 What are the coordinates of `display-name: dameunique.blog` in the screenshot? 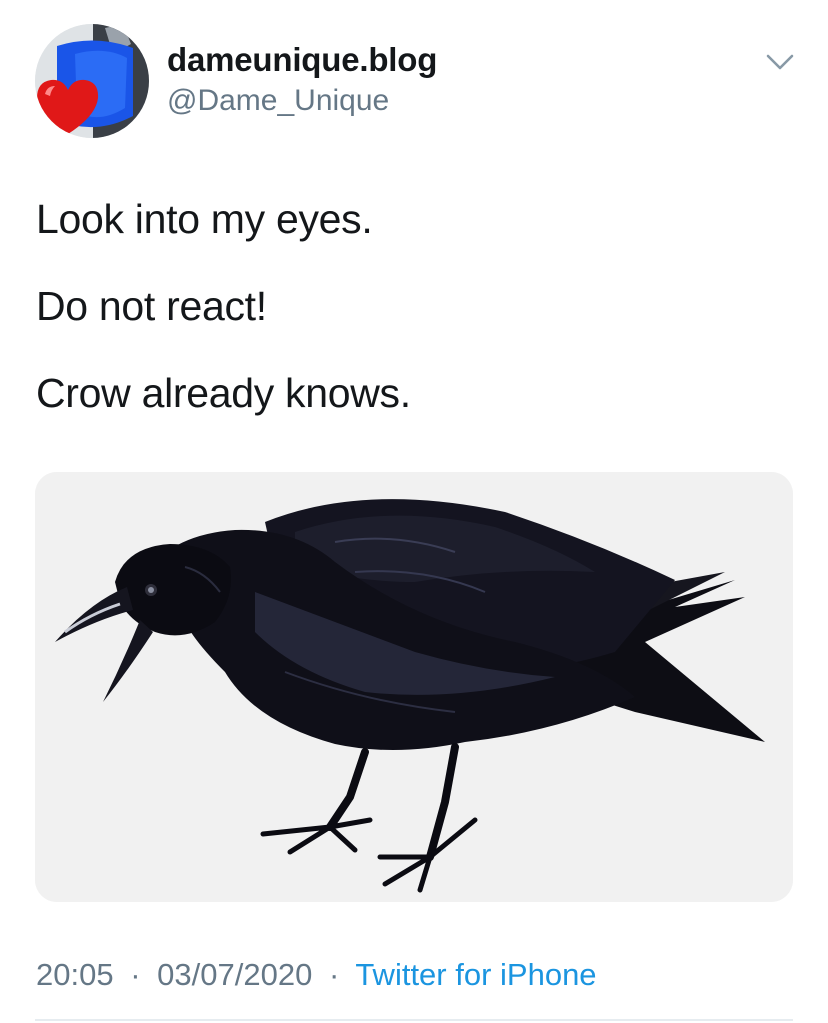 It's located at (302, 60).